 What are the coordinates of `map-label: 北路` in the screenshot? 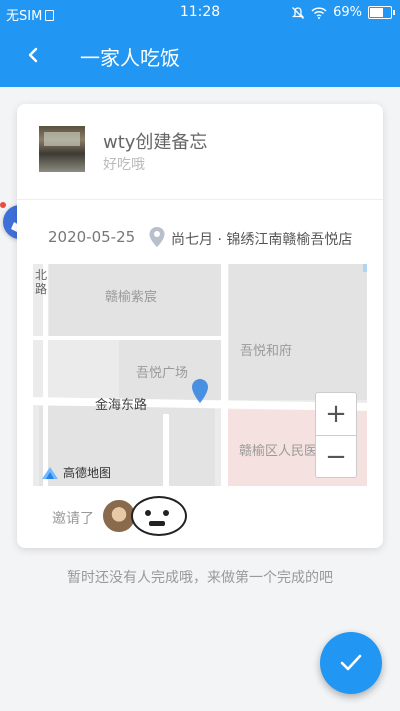 It's located at (41, 282).